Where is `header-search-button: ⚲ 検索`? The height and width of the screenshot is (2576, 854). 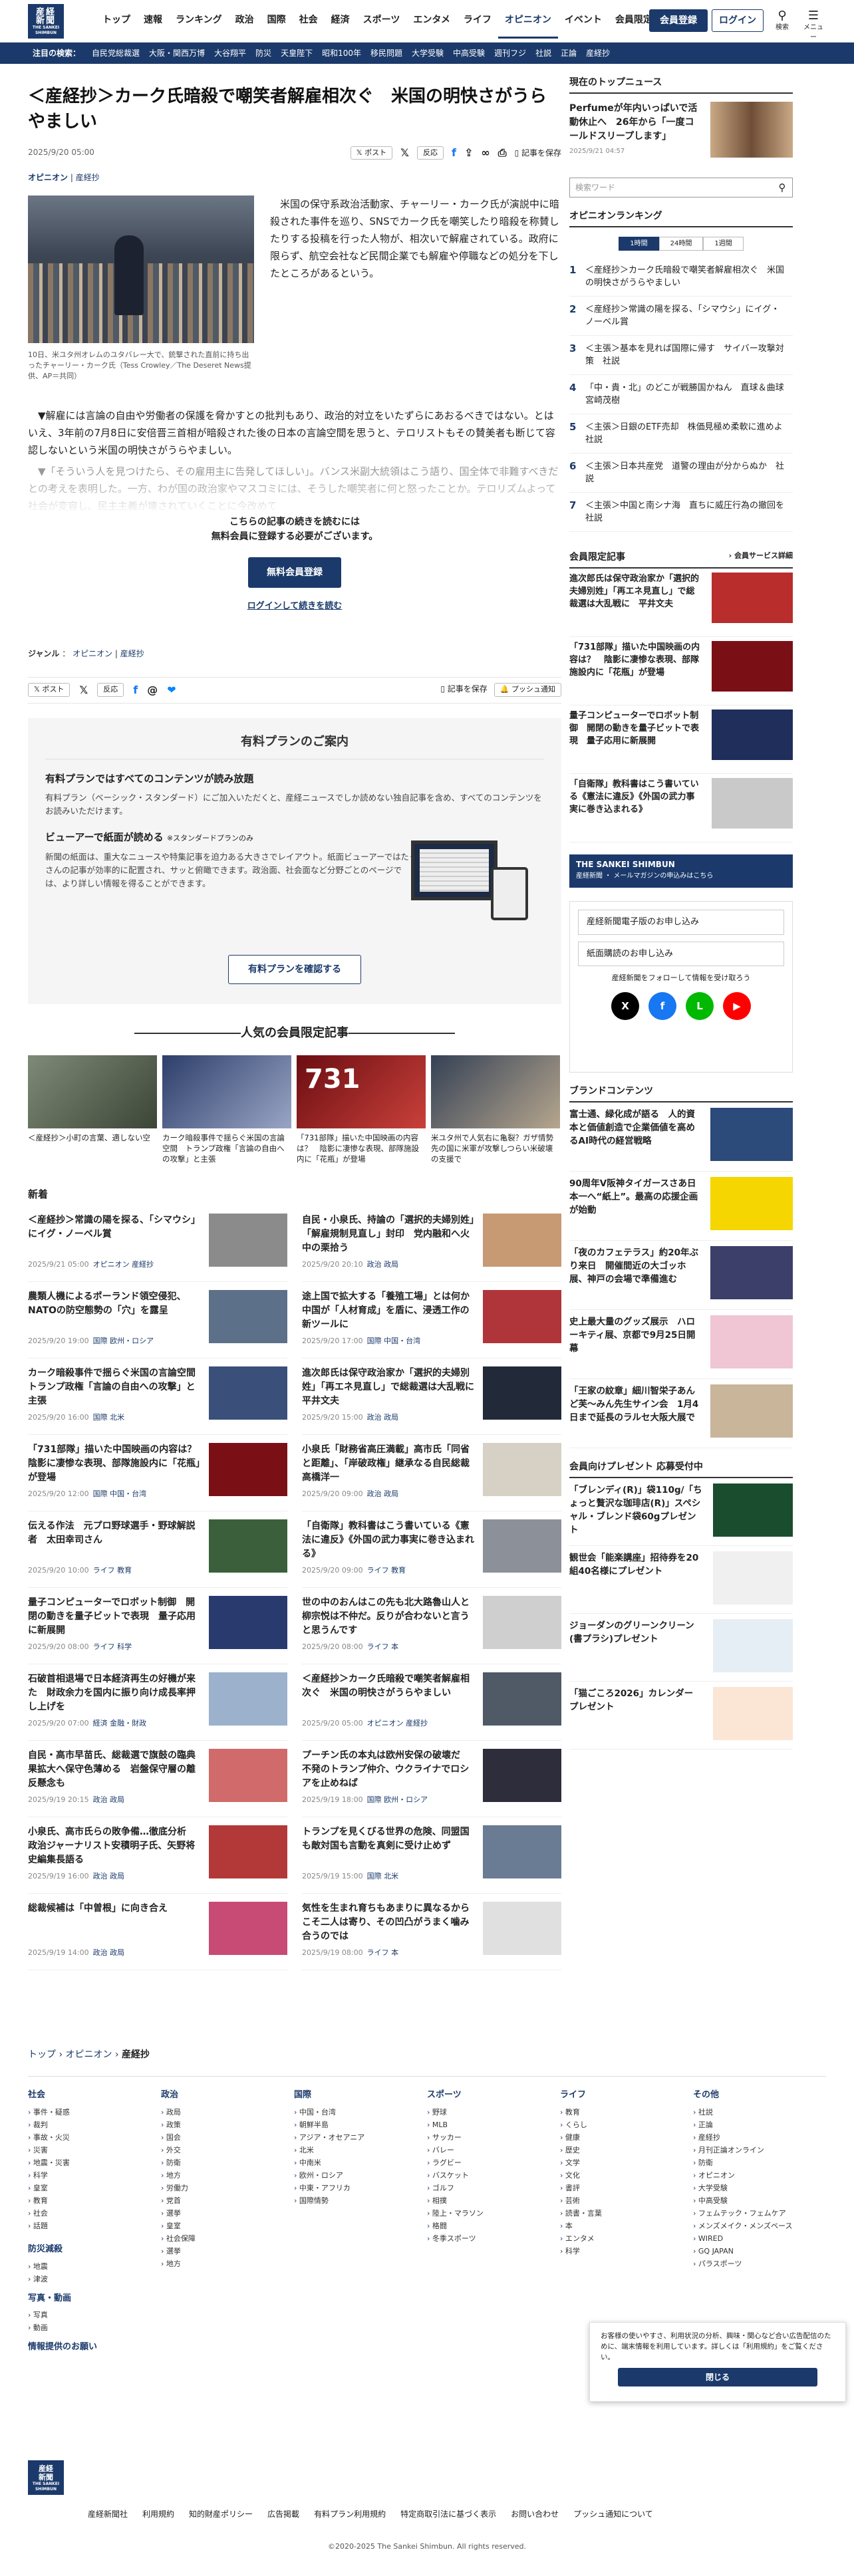 header-search-button: ⚲ 検索 is located at coordinates (782, 21).